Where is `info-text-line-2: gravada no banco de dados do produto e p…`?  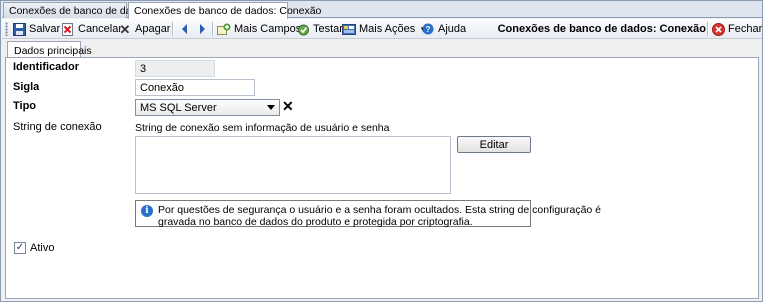
info-text-line-2: gravada no banco de dados do produto e p… is located at coordinates (315, 222).